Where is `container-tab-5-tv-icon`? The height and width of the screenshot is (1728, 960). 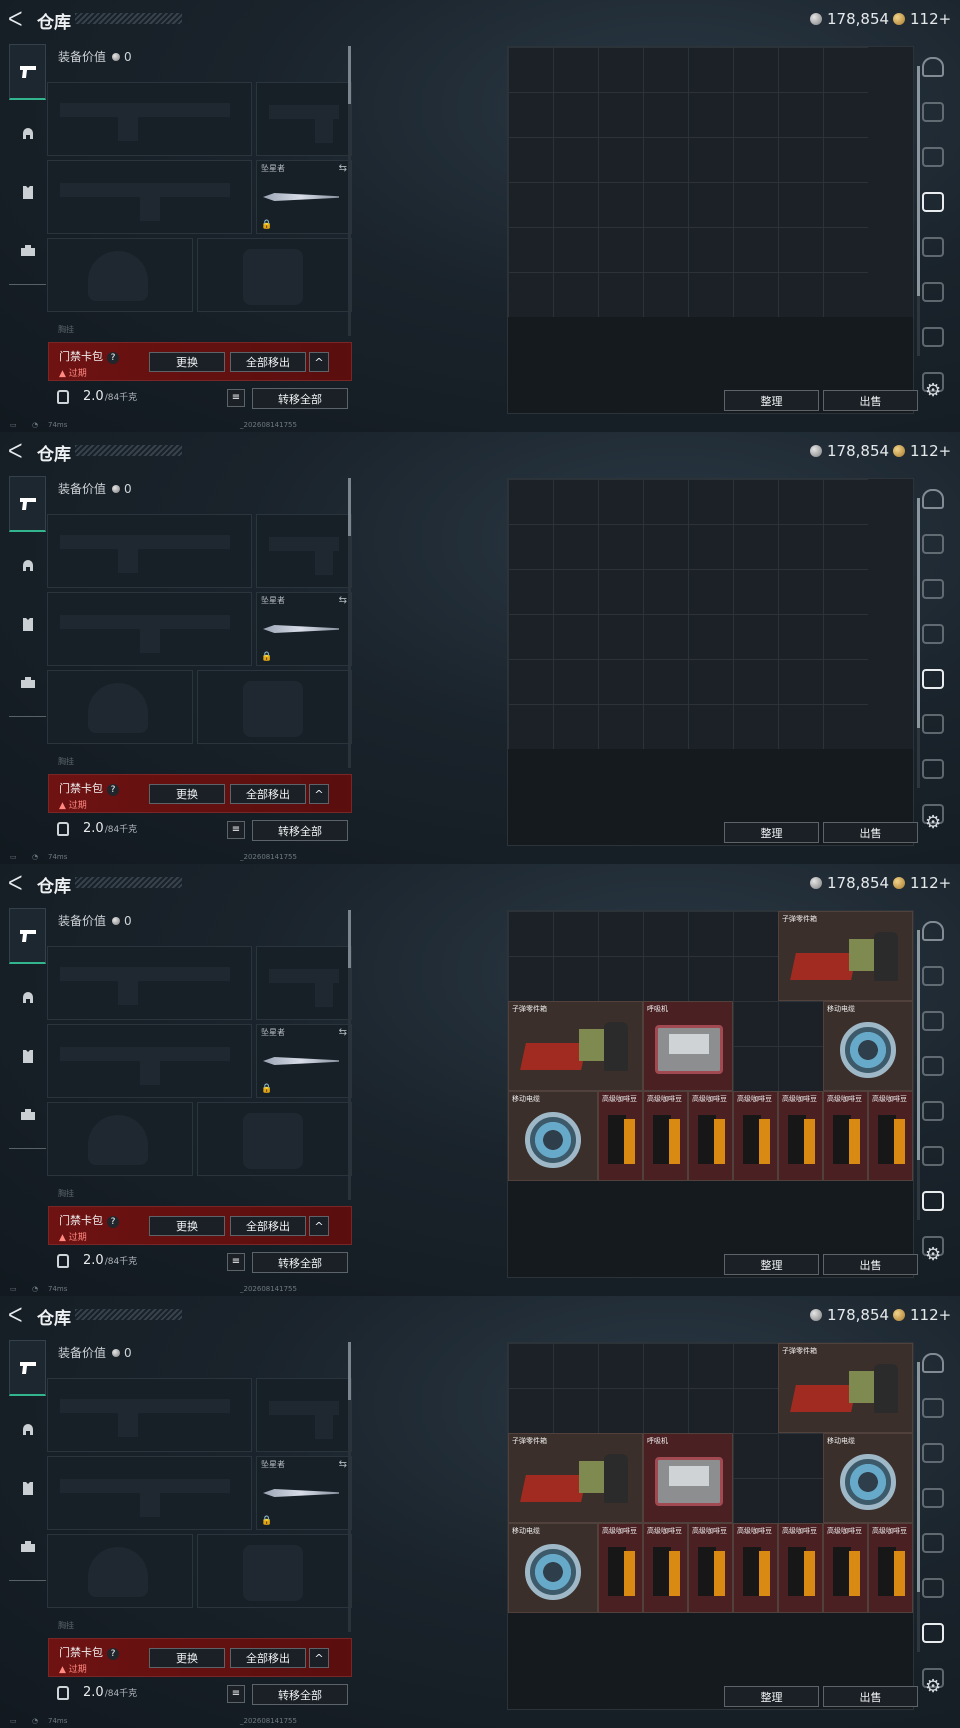 container-tab-5-tv-icon is located at coordinates (933, 1156).